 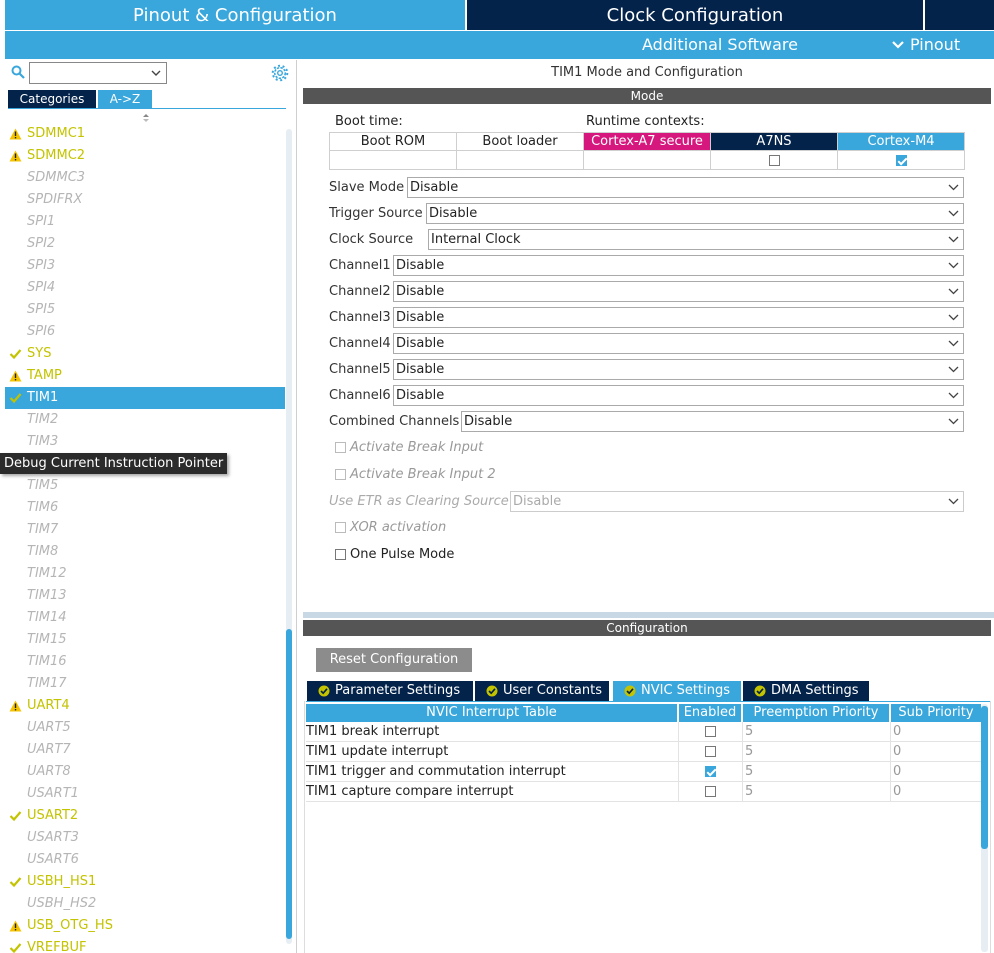 What do you see at coordinates (695, 15) in the screenshot?
I see `tab-clock-configuration: Clock Configuration` at bounding box center [695, 15].